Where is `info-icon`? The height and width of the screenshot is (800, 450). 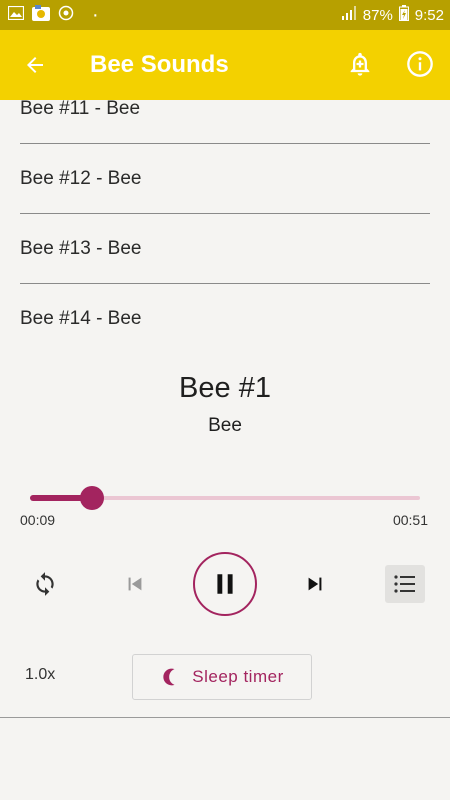 info-icon is located at coordinates (420, 64).